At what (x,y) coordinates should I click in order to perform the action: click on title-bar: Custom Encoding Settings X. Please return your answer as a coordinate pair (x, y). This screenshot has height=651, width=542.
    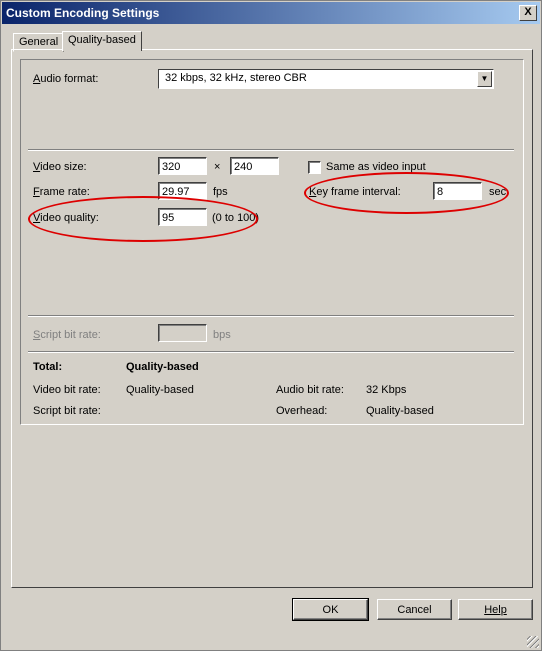
    Looking at the image, I should click on (271, 13).